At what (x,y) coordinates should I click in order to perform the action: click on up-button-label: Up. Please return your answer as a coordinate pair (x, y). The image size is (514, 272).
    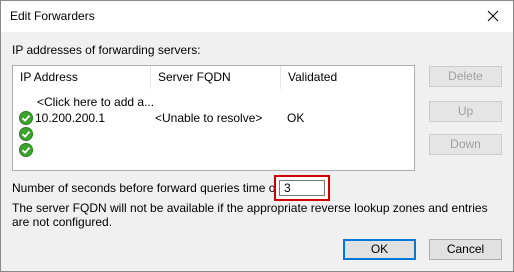
    Looking at the image, I should click on (465, 111).